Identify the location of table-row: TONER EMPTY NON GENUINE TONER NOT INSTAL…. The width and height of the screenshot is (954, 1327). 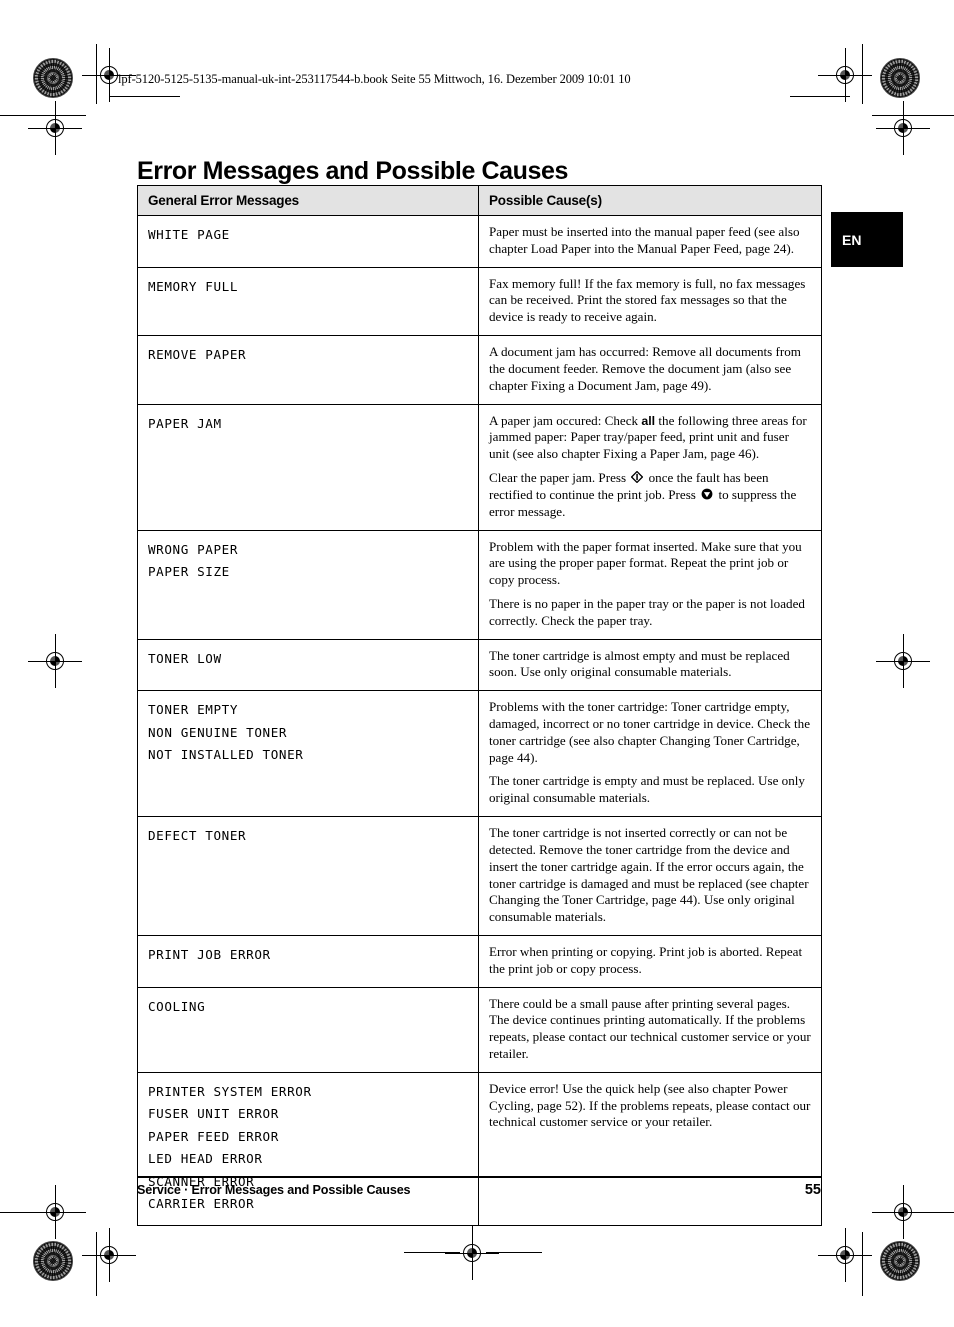
(479, 754).